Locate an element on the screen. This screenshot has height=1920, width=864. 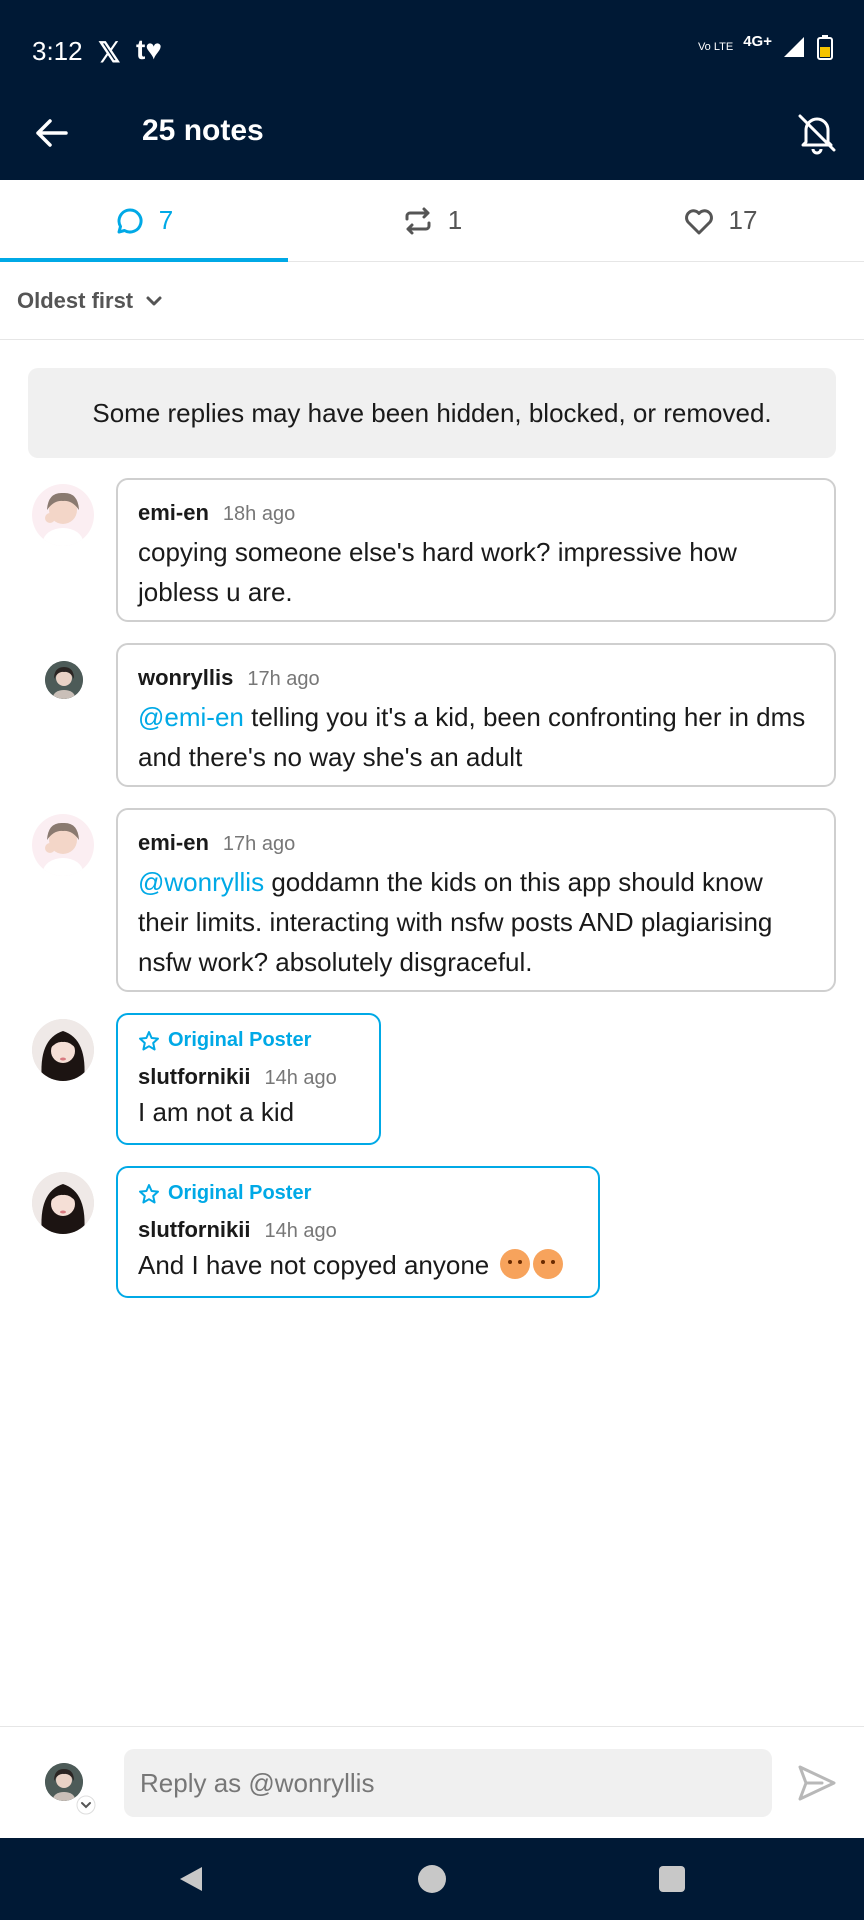
reply-time: 18h ago is located at coordinates (259, 514).